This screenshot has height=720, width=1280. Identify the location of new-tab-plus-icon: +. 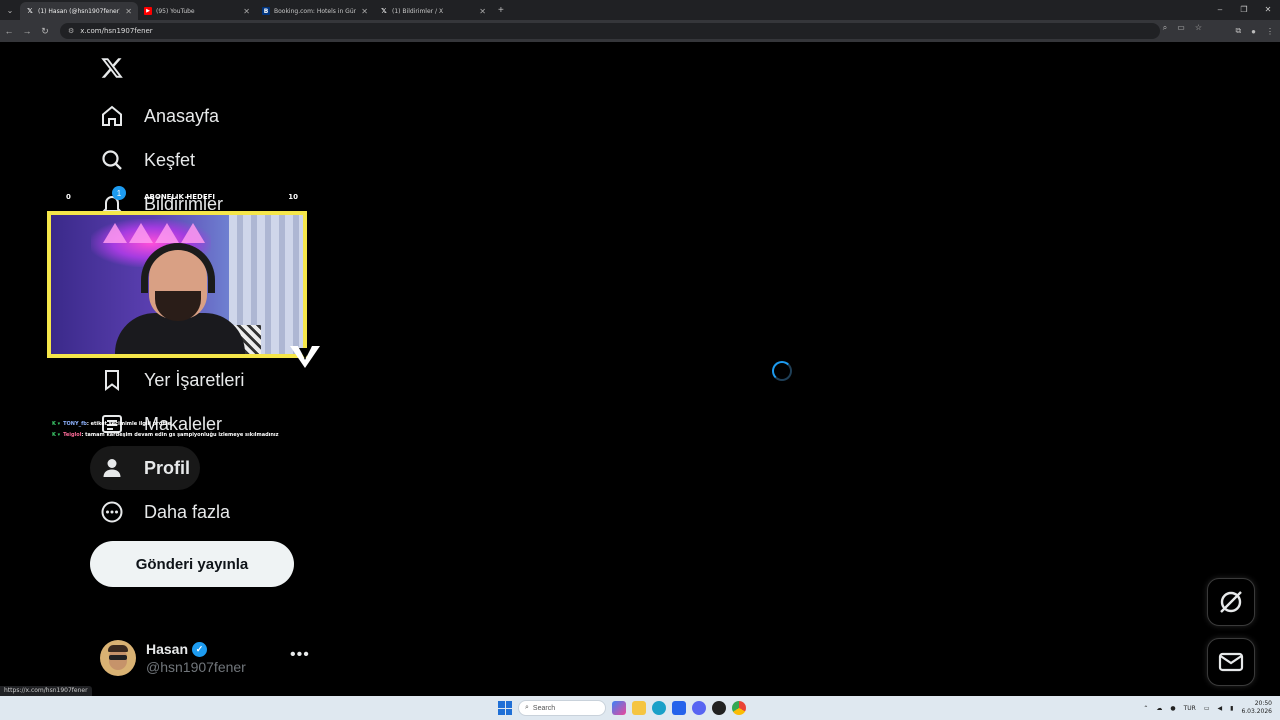
(501, 10).